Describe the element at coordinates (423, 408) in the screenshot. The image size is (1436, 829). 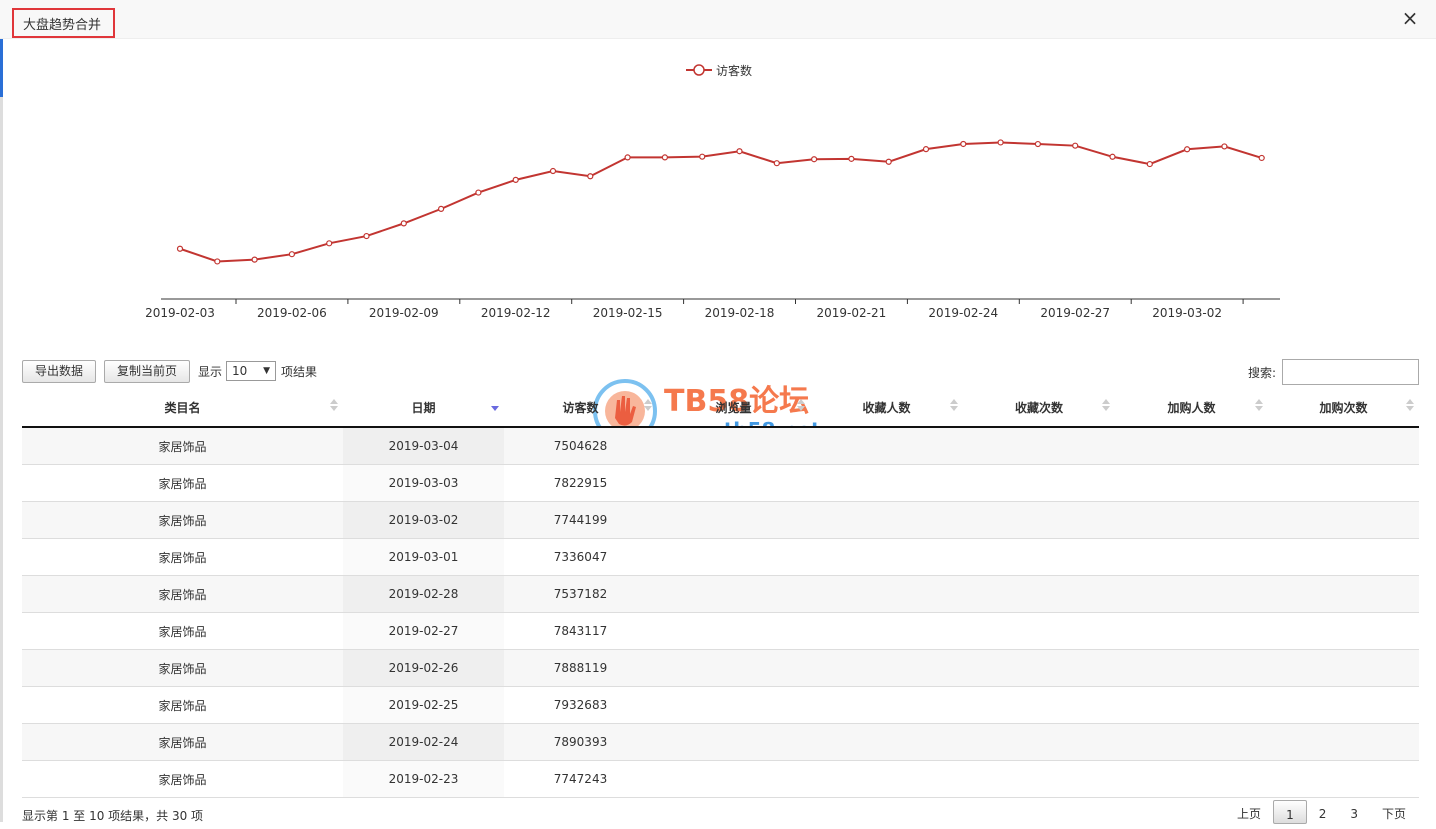
I see `column-header-date: 日期` at that location.